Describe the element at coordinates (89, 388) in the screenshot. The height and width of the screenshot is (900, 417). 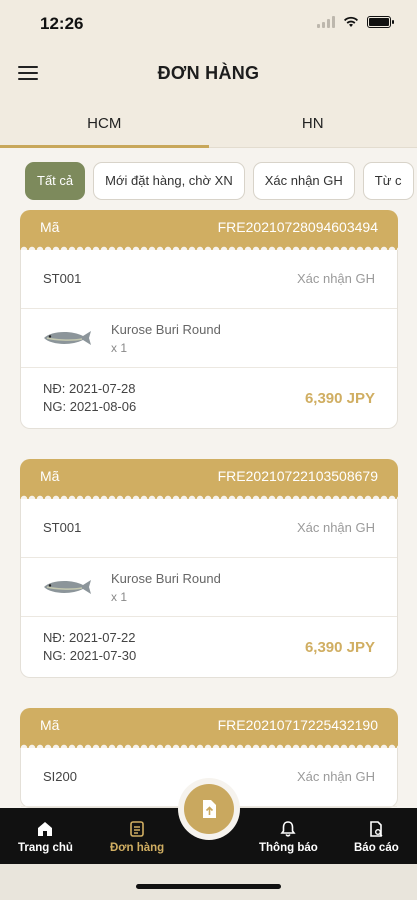
I see `order-date: NĐ: 2021-07-28` at that location.